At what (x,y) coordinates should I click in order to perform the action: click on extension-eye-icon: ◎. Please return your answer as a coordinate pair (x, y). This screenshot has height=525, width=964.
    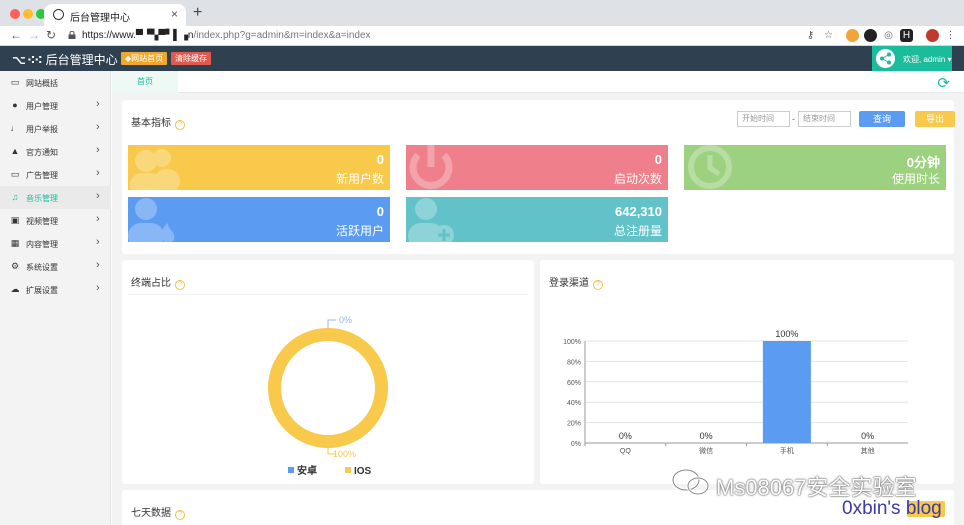
    Looking at the image, I should click on (888, 35).